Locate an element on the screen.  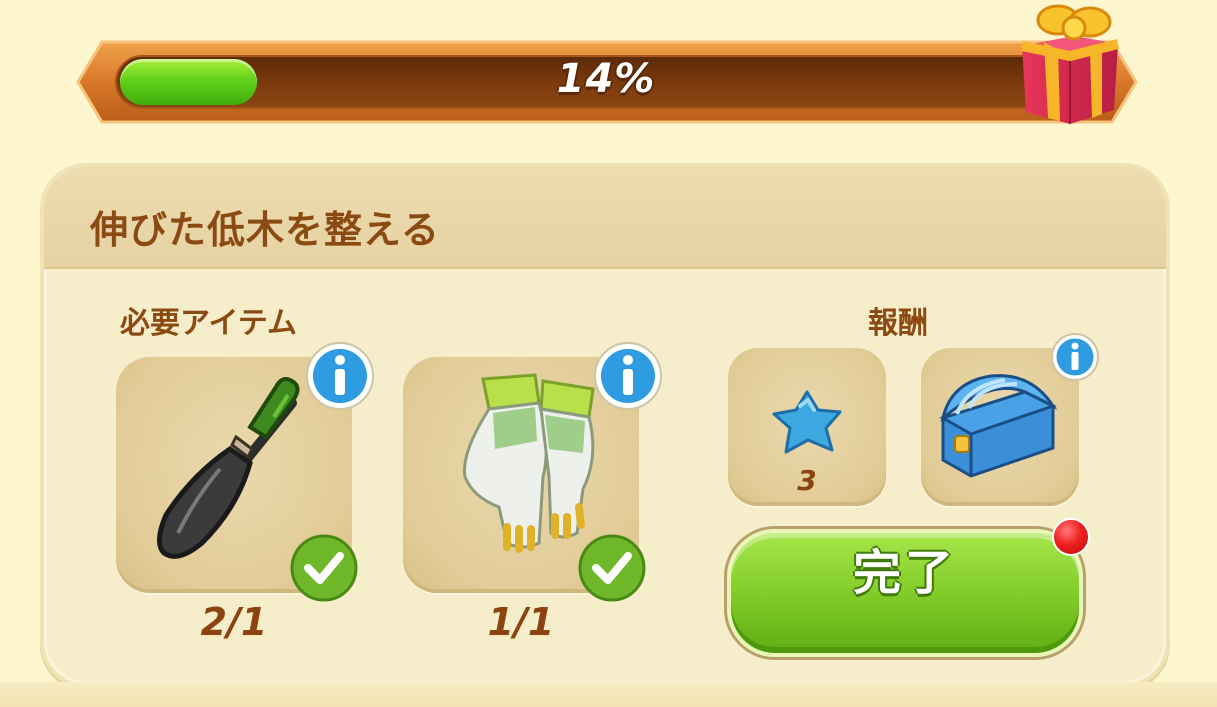
gloves-info-button is located at coordinates (628, 376).